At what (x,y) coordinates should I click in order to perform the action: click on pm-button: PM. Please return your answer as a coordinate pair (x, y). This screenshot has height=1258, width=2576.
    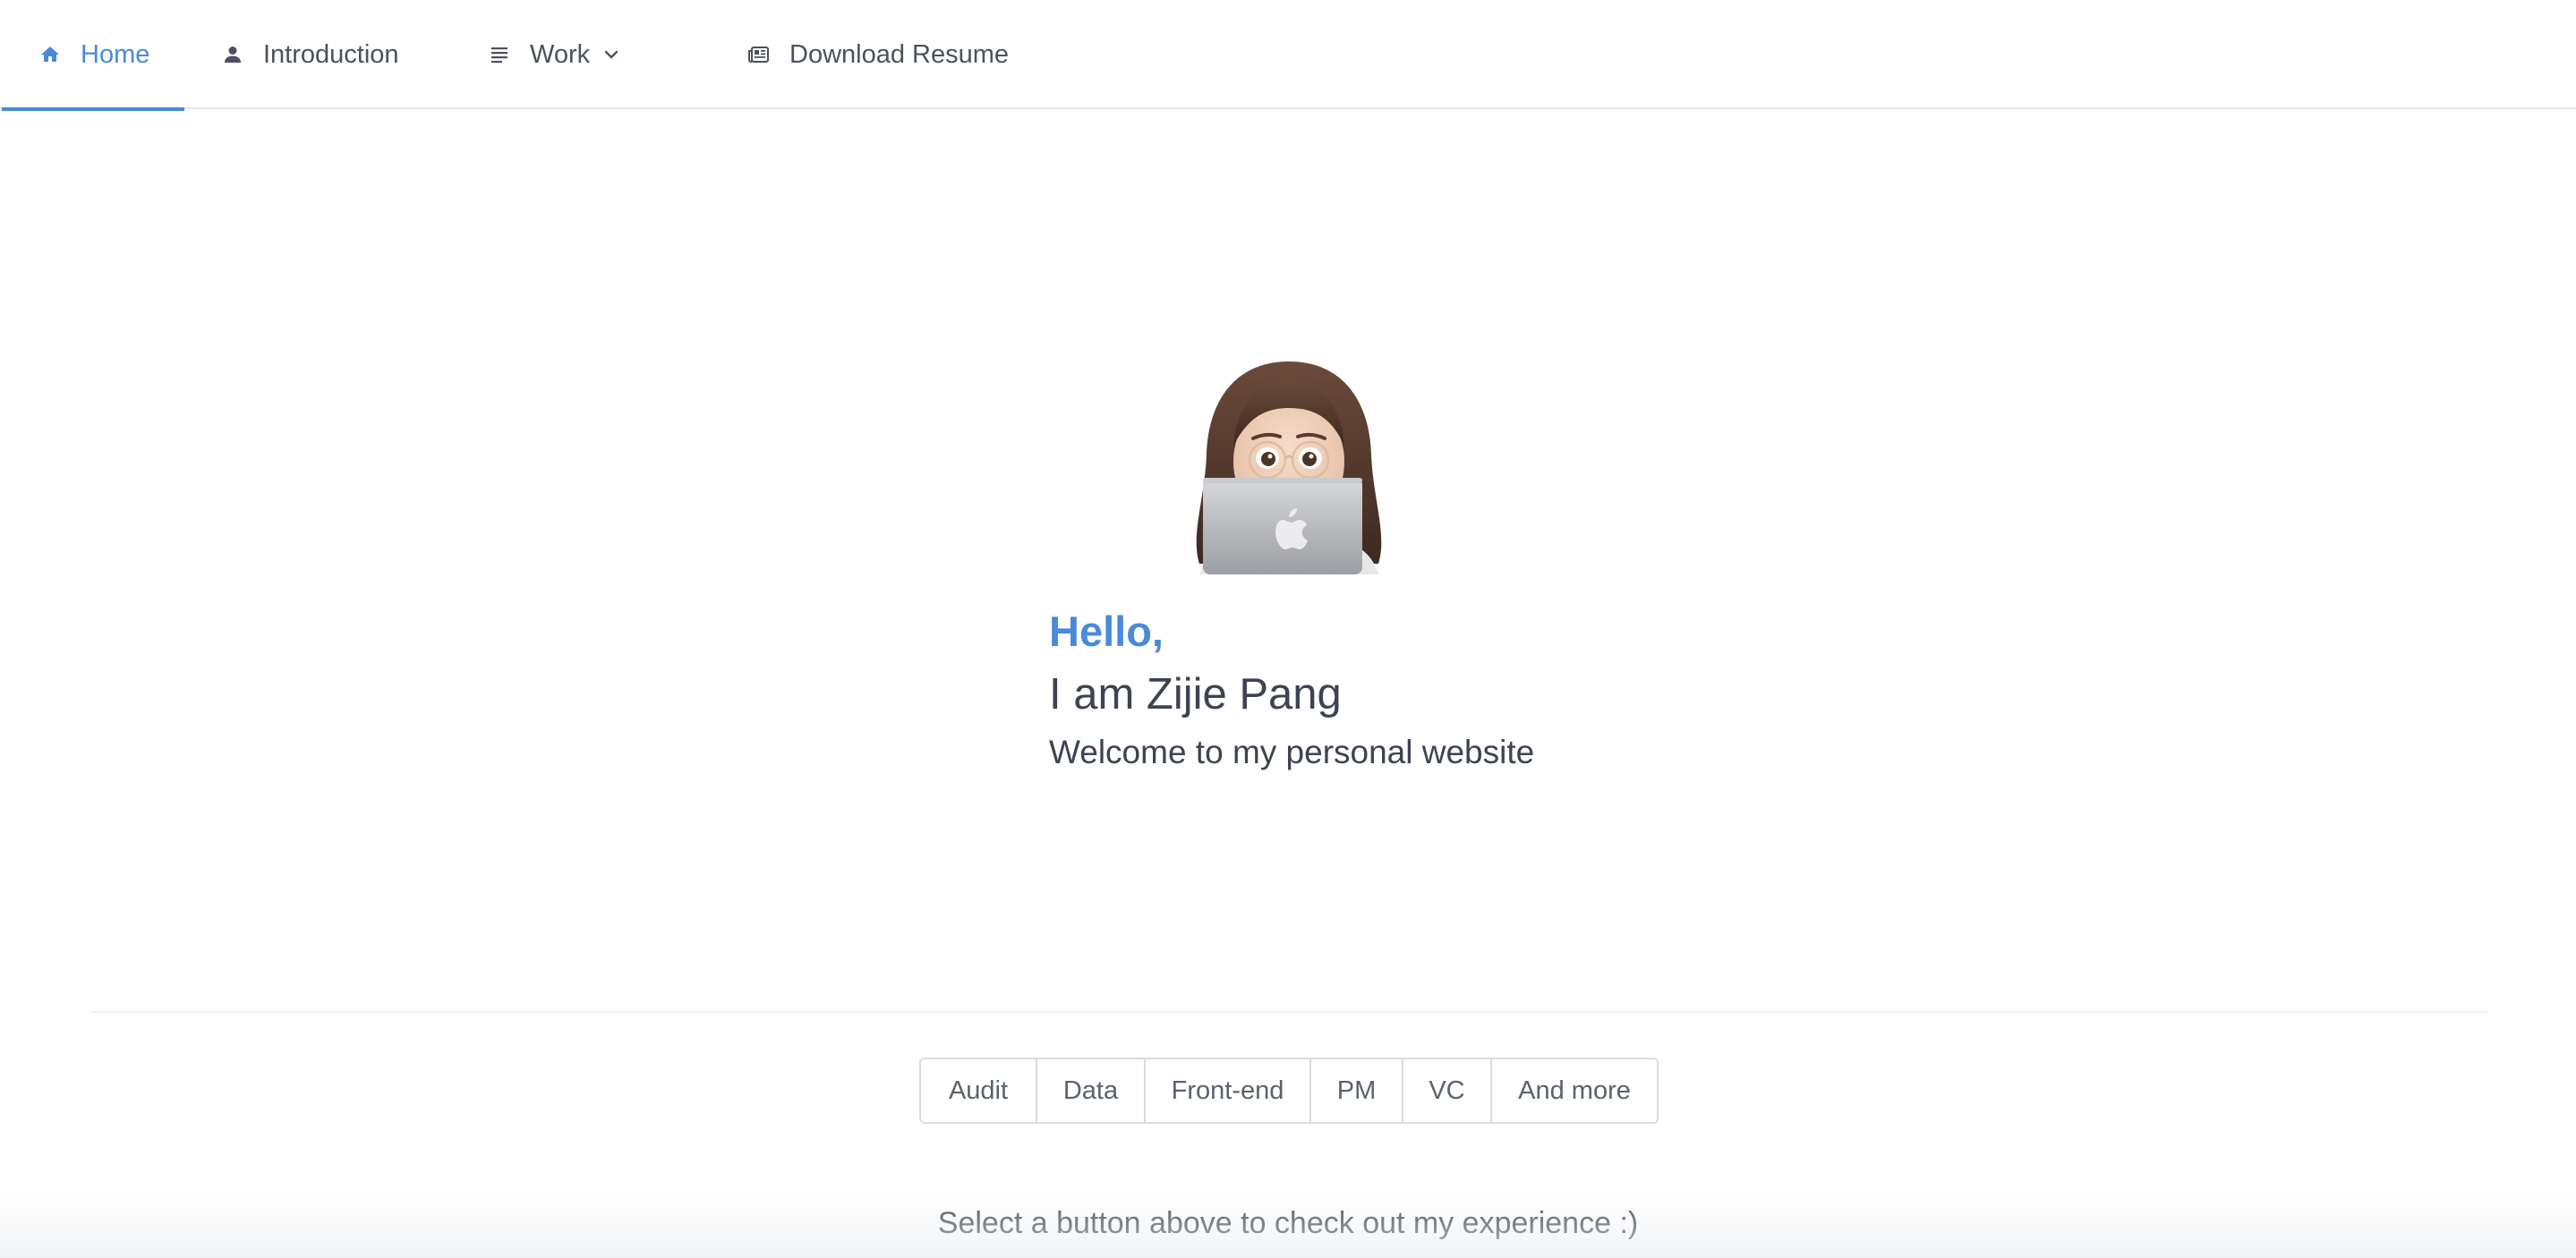
    Looking at the image, I should click on (1357, 1090).